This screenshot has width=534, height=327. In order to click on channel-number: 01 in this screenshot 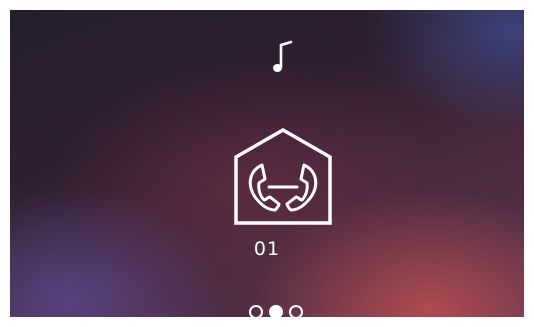, I will do `click(267, 249)`.